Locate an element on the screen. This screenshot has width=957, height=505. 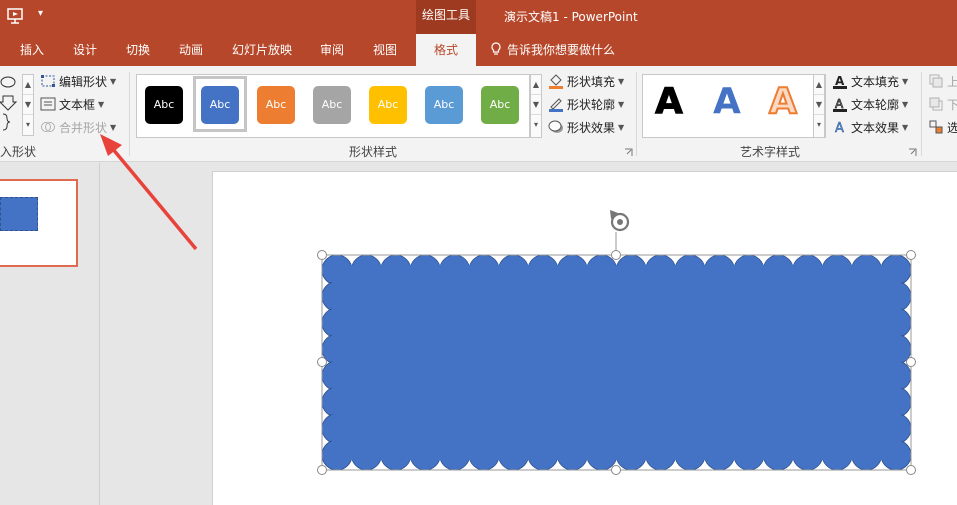
shape-fill-button: 形状填充 ▼ is located at coordinates (586, 81).